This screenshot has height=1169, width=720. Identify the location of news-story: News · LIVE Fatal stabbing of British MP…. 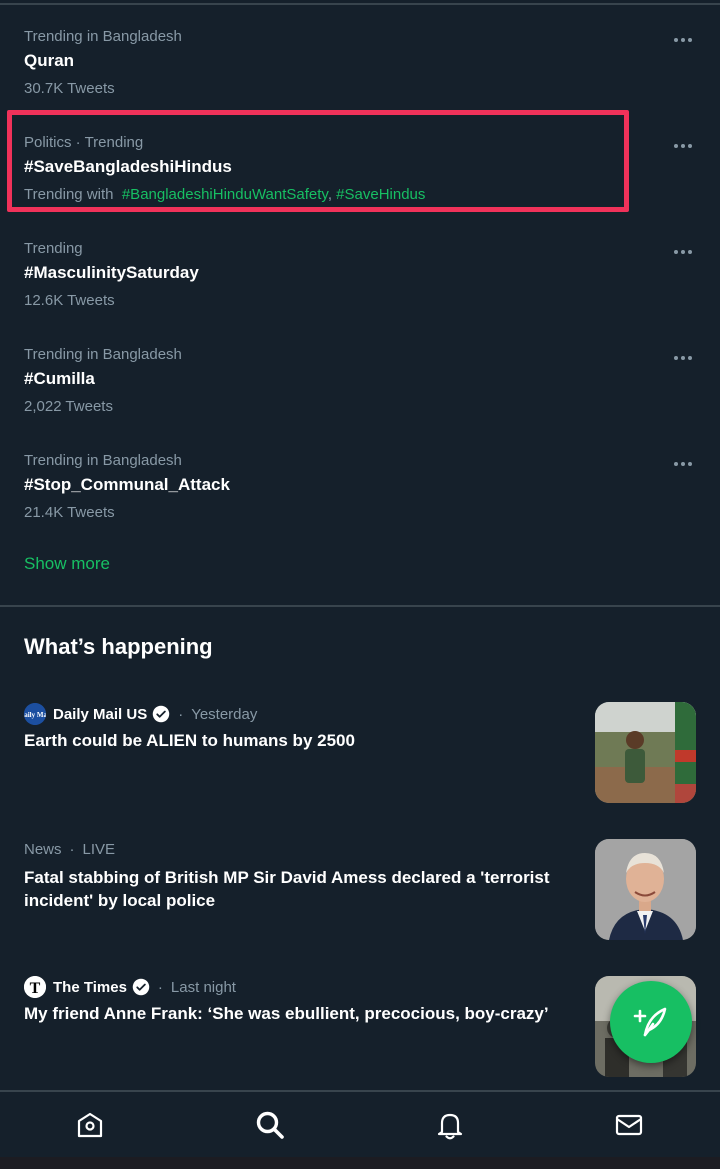
(360, 892).